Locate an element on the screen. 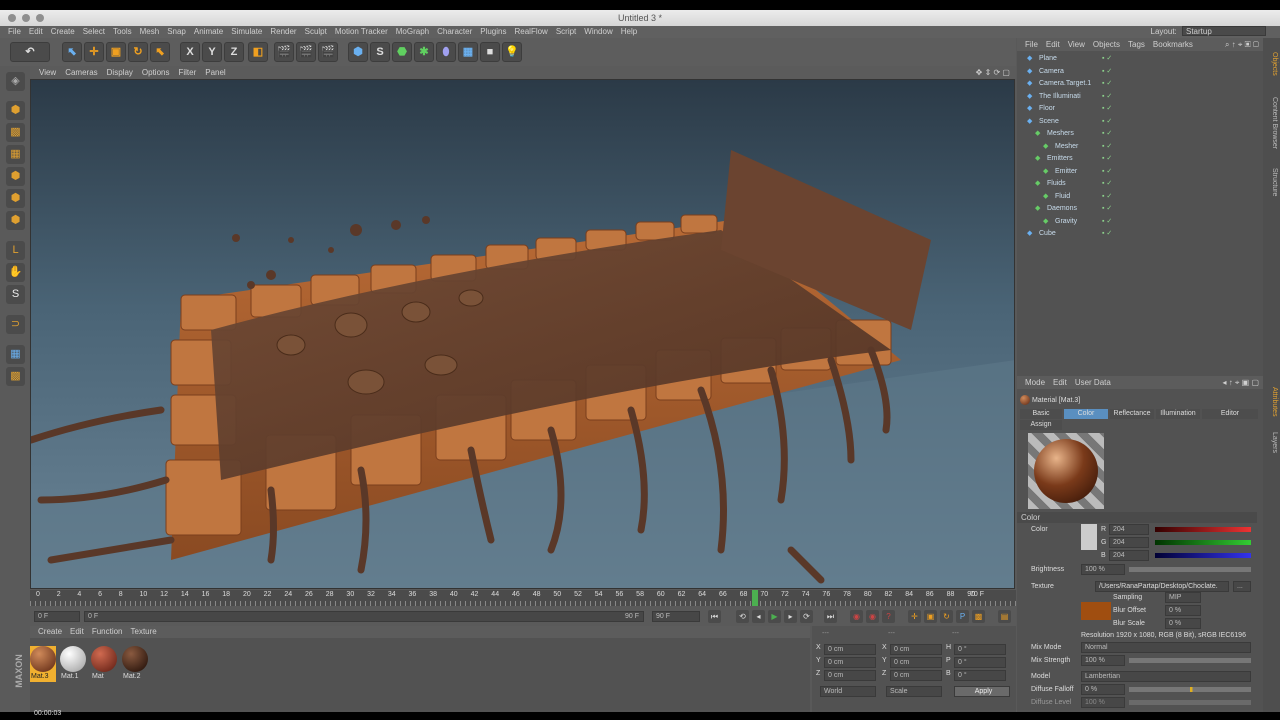  subdivision-icon: ⬣ is located at coordinates (402, 52).